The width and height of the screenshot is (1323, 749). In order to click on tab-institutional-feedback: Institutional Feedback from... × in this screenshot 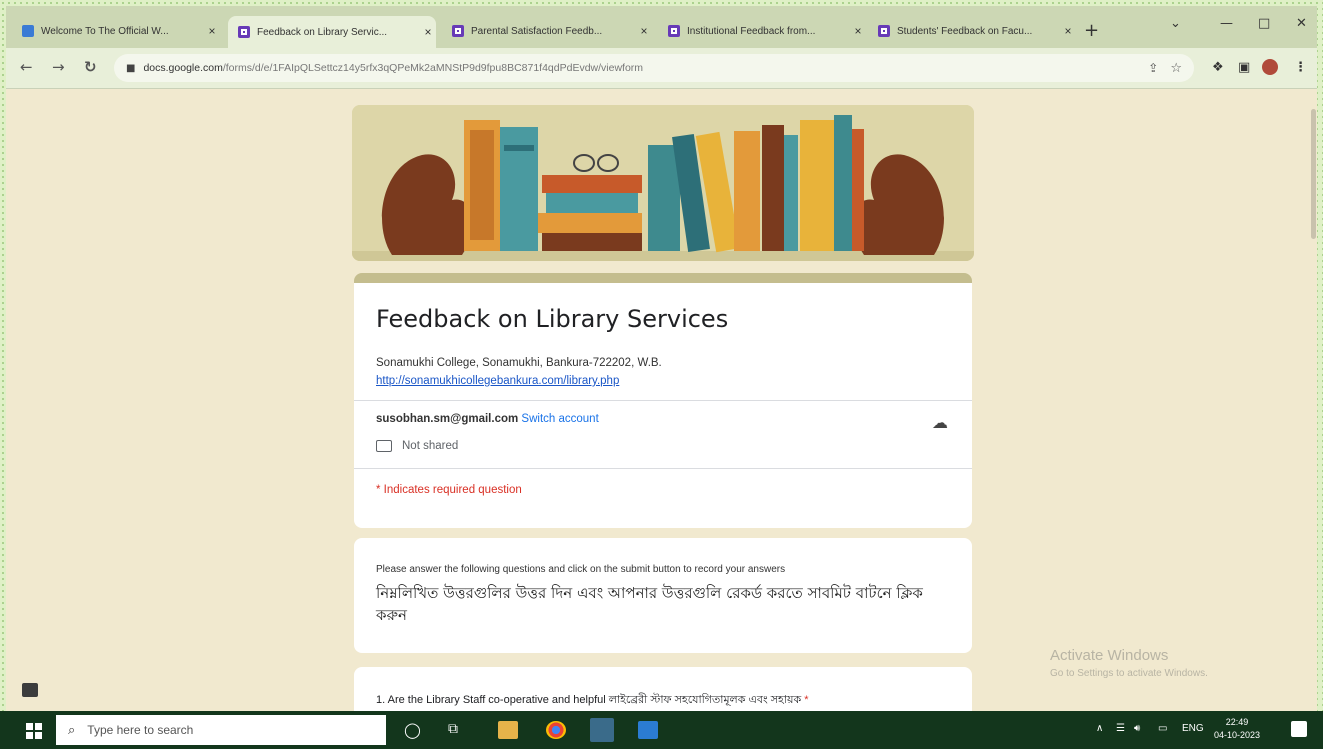, I will do `click(762, 31)`.